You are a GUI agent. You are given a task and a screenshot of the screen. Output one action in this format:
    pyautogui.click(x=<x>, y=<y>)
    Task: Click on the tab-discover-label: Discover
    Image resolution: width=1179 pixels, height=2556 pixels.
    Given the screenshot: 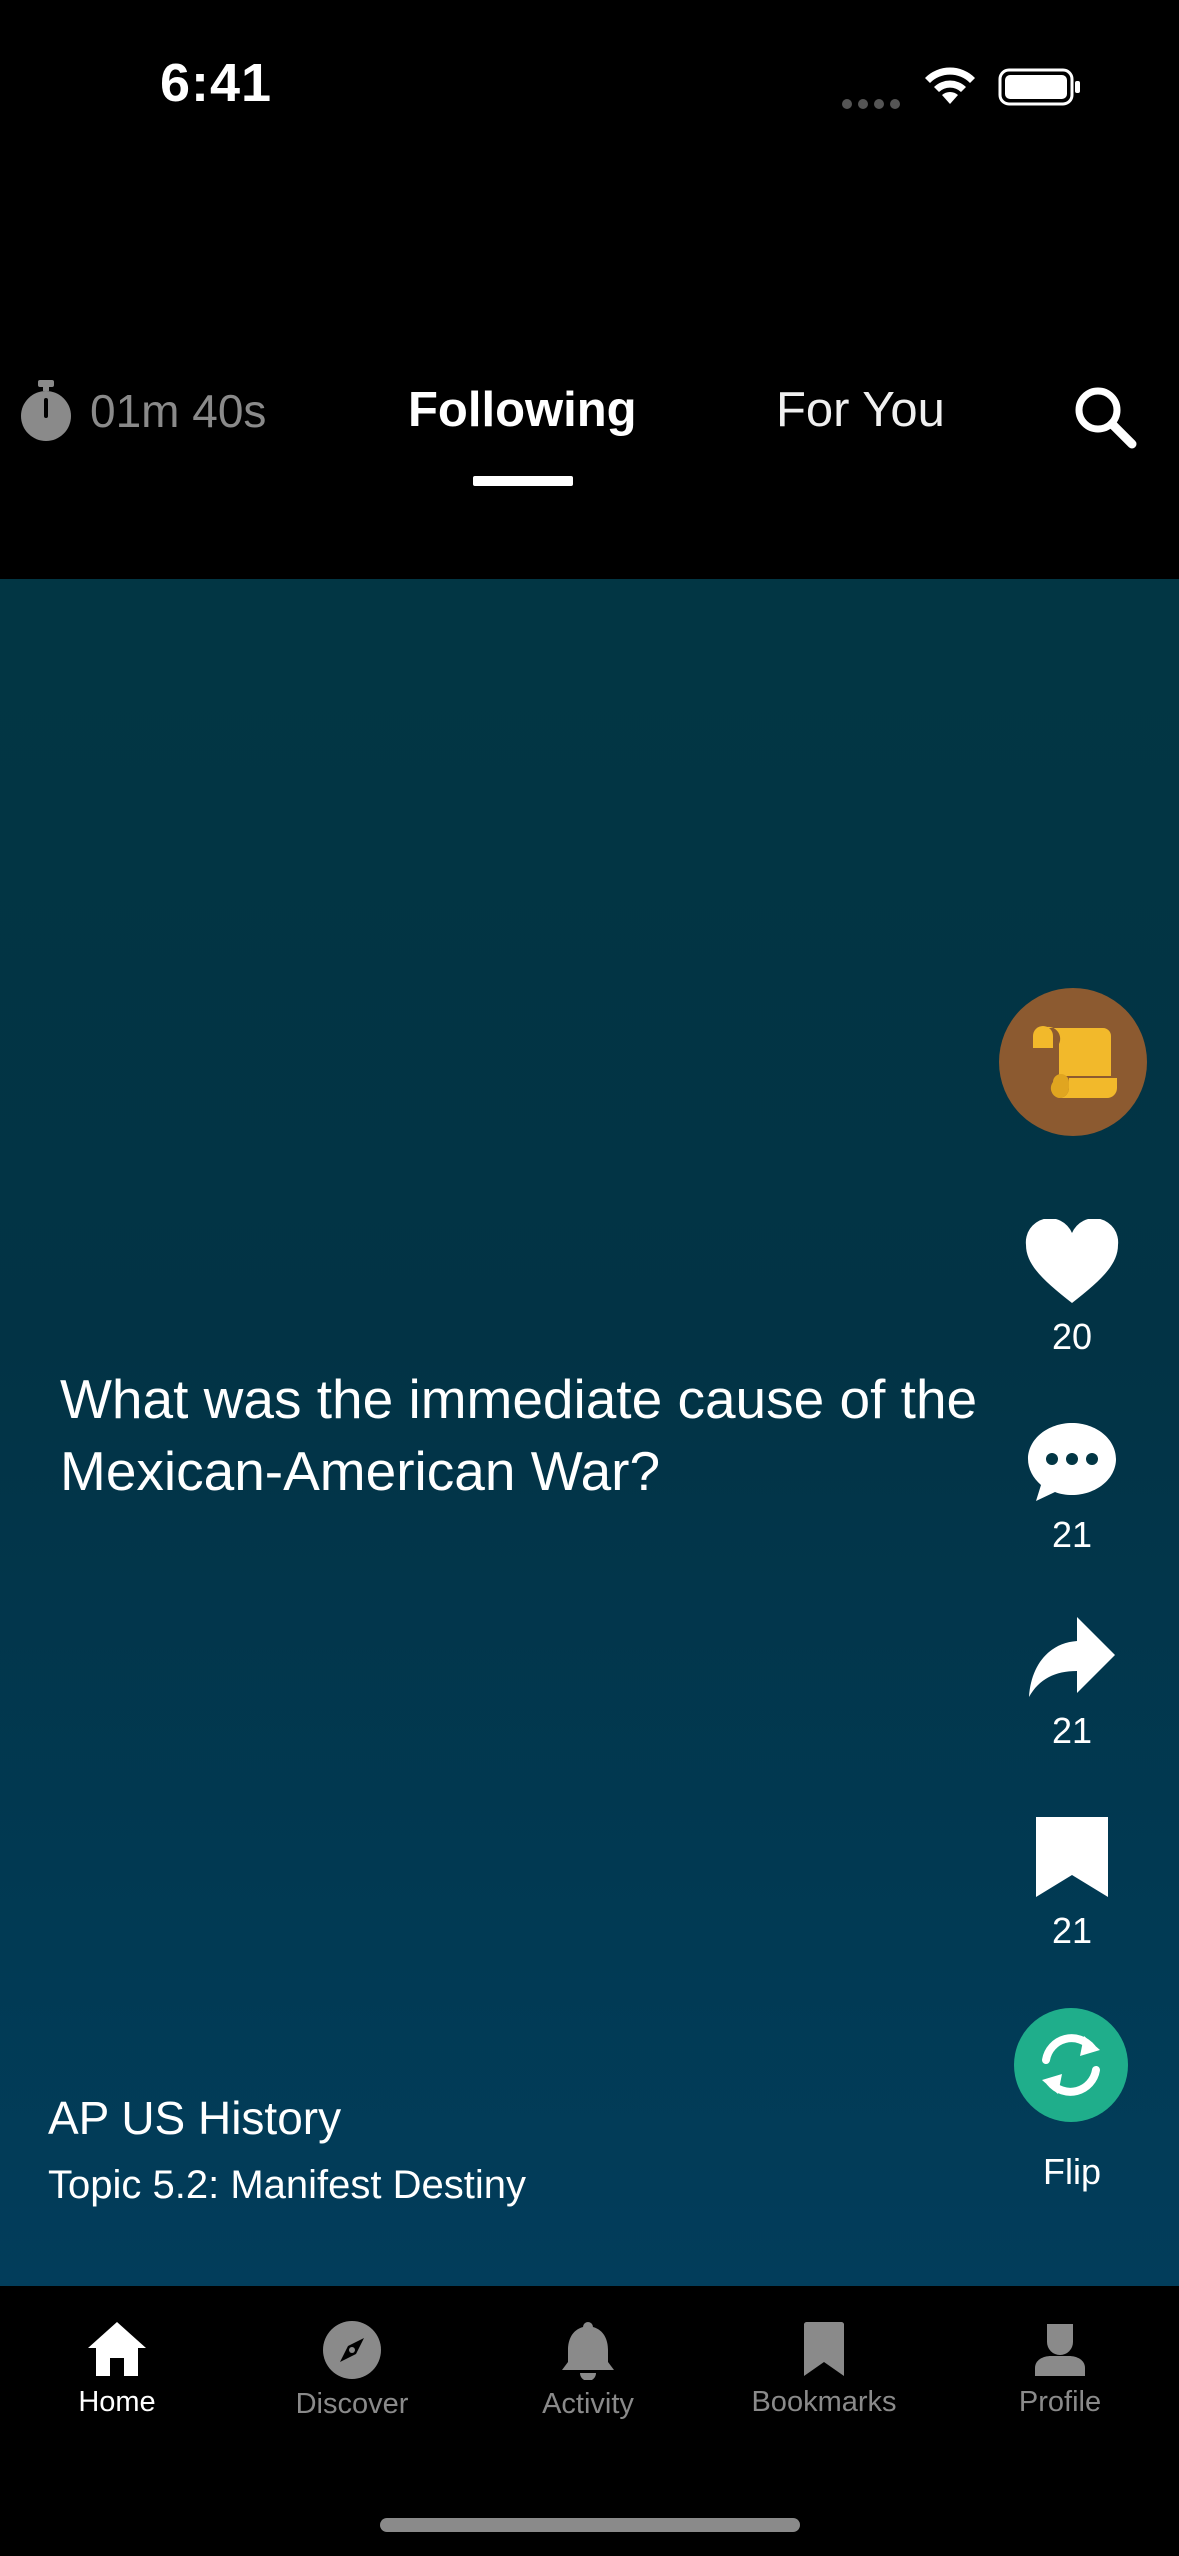 What is the action you would take?
    pyautogui.click(x=352, y=2404)
    